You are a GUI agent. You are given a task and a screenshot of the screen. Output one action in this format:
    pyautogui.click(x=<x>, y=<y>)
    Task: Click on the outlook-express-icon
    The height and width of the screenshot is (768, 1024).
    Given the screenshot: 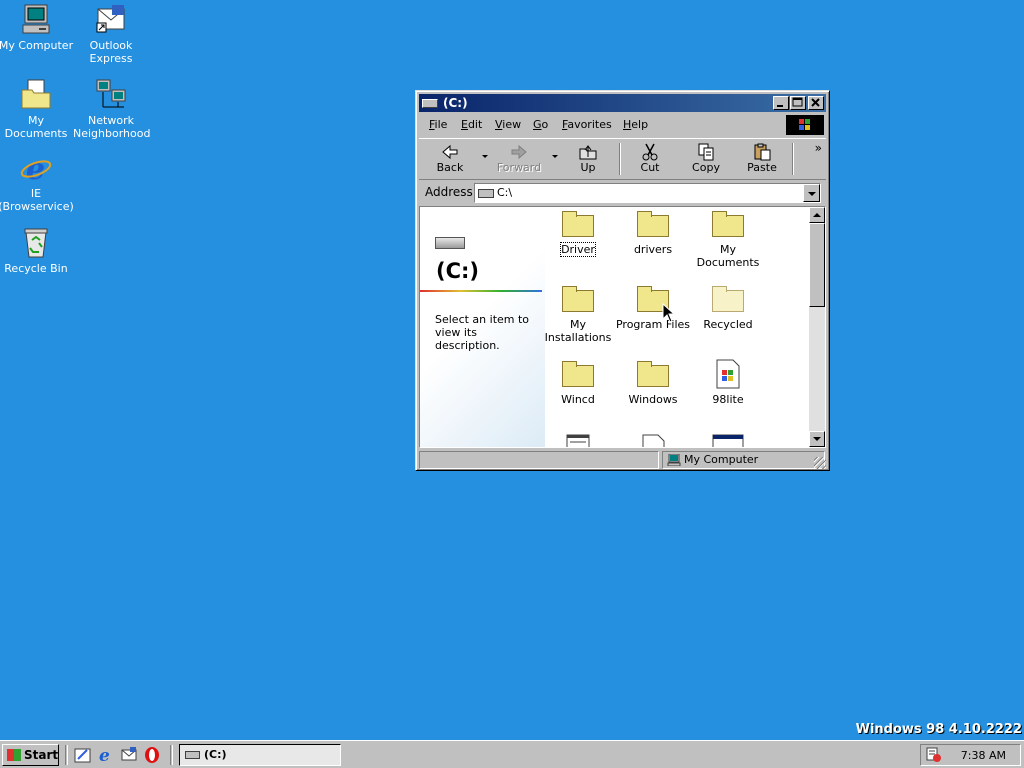 What is the action you would take?
    pyautogui.click(x=129, y=755)
    